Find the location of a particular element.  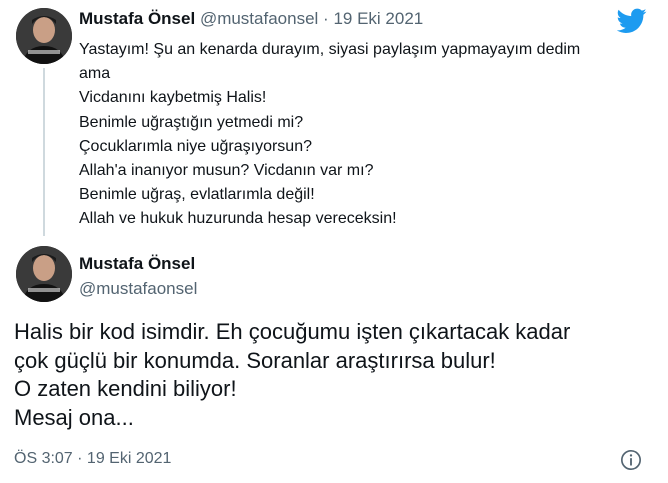

tweet-timestamp: ÖS 3:07 · 19 Eki 2021 is located at coordinates (92, 459).